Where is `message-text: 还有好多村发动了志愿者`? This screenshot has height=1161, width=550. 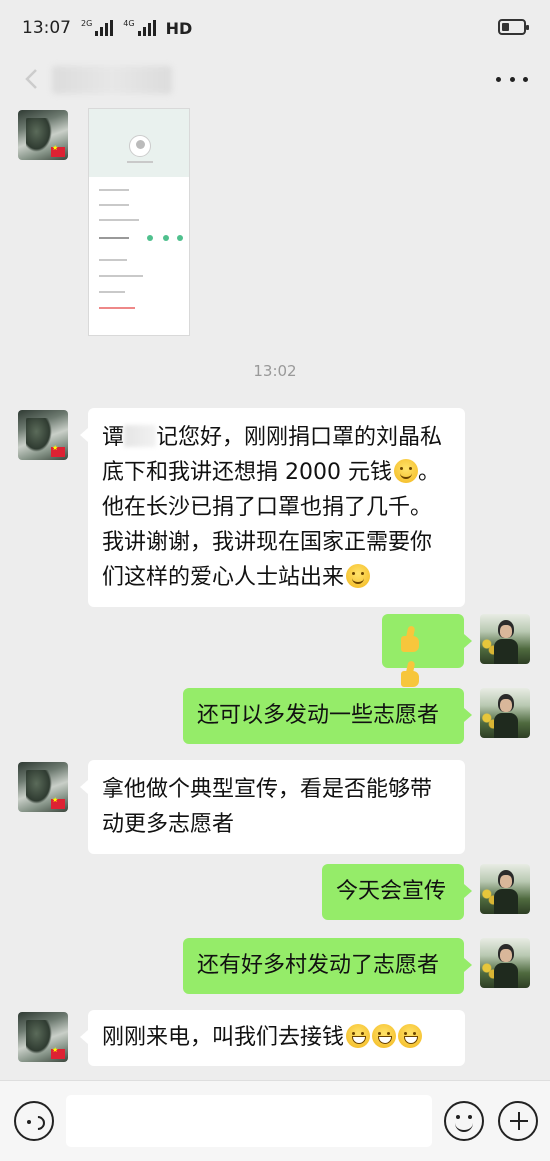 message-text: 还有好多村发动了志愿者 is located at coordinates (318, 965).